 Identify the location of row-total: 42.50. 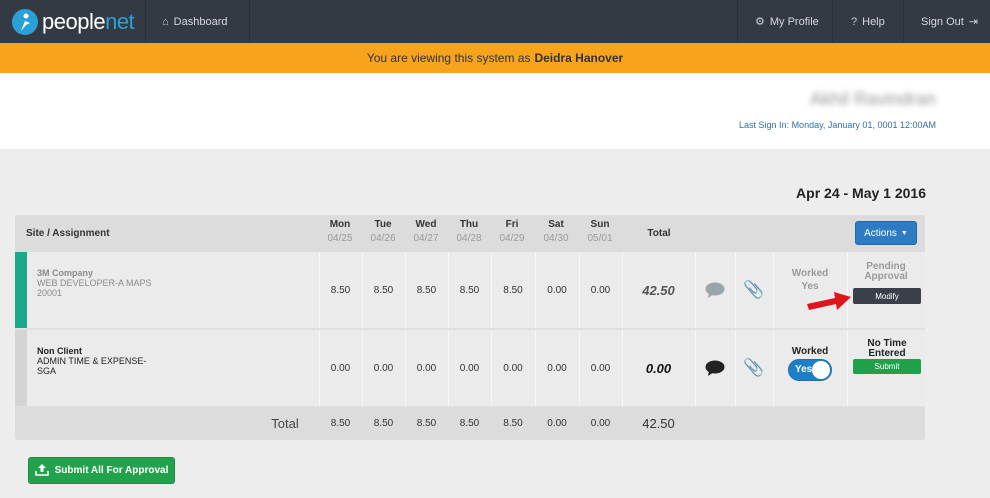
(658, 290).